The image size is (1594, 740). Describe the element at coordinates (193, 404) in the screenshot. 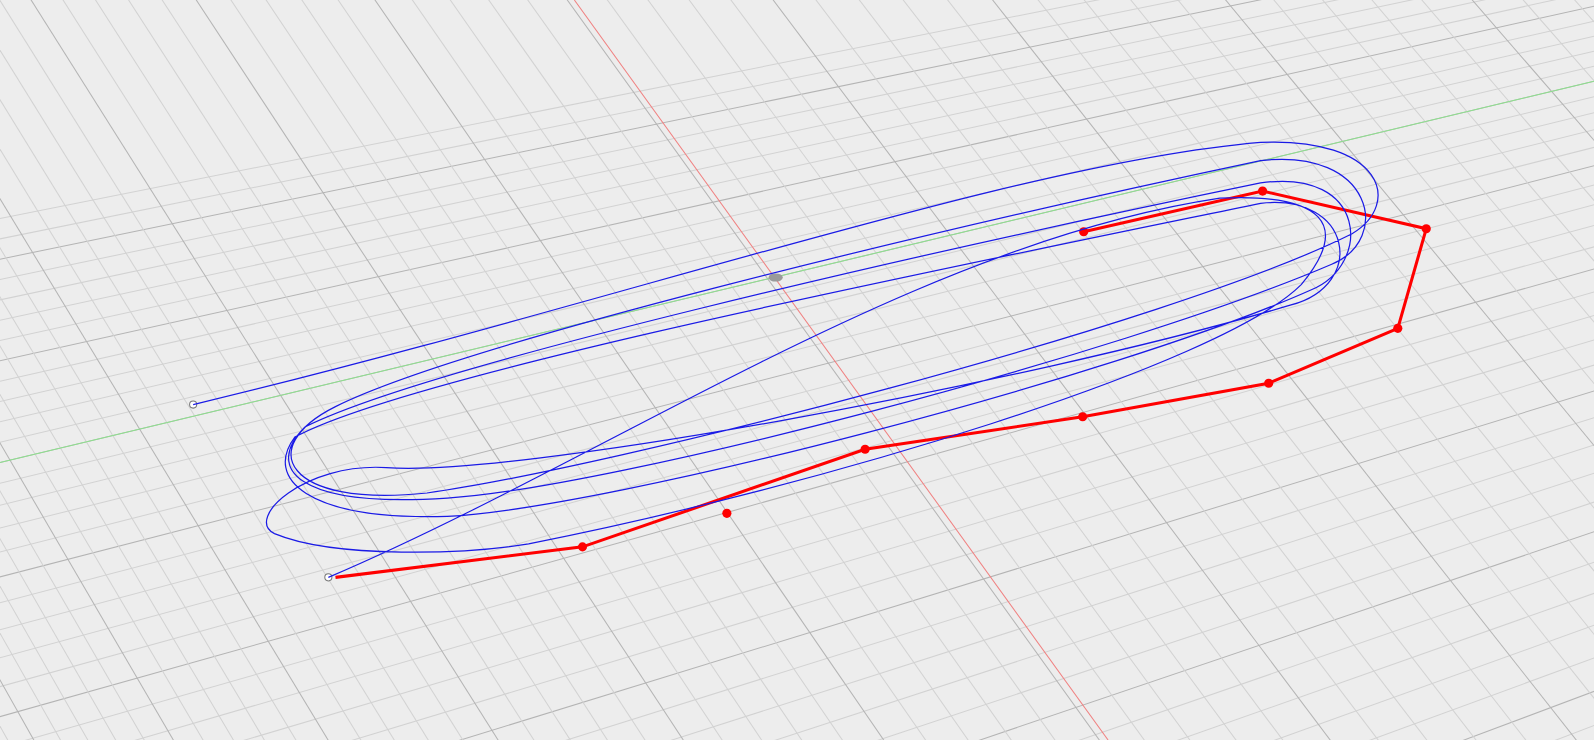

I see `end-point` at that location.